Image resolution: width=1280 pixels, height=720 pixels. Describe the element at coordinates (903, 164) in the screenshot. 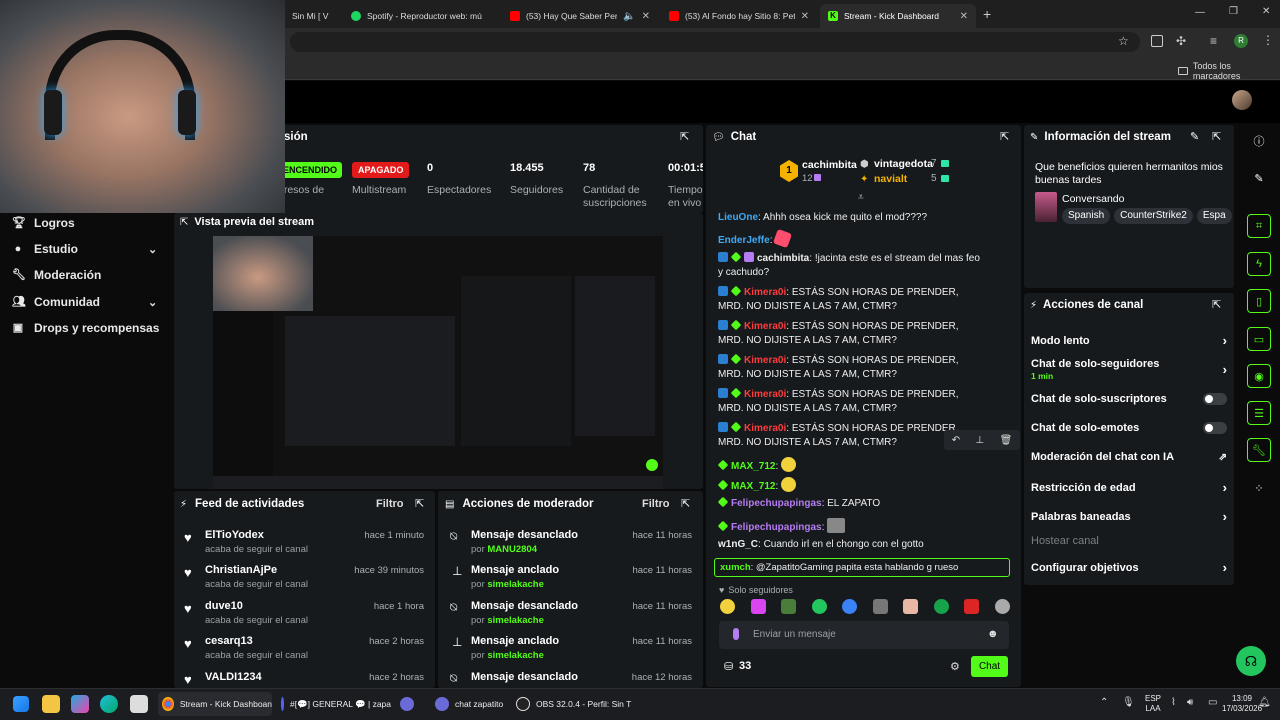

I see `leaderboard-name: vintagedota` at that location.